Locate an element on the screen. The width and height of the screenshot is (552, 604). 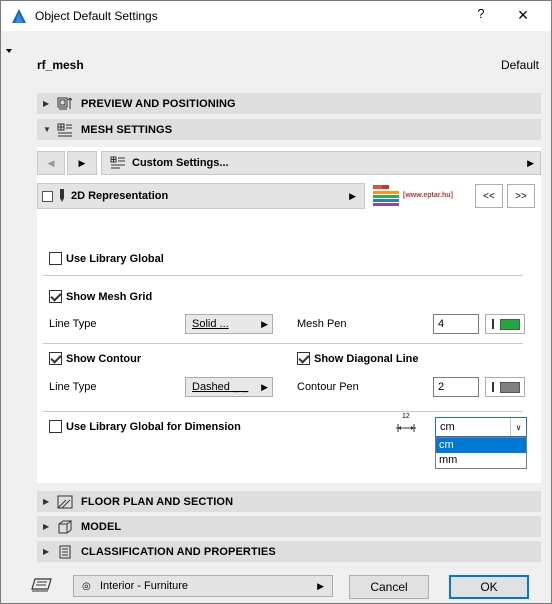
use-library-global-row: Use Library Global is located at coordinates (106, 258).